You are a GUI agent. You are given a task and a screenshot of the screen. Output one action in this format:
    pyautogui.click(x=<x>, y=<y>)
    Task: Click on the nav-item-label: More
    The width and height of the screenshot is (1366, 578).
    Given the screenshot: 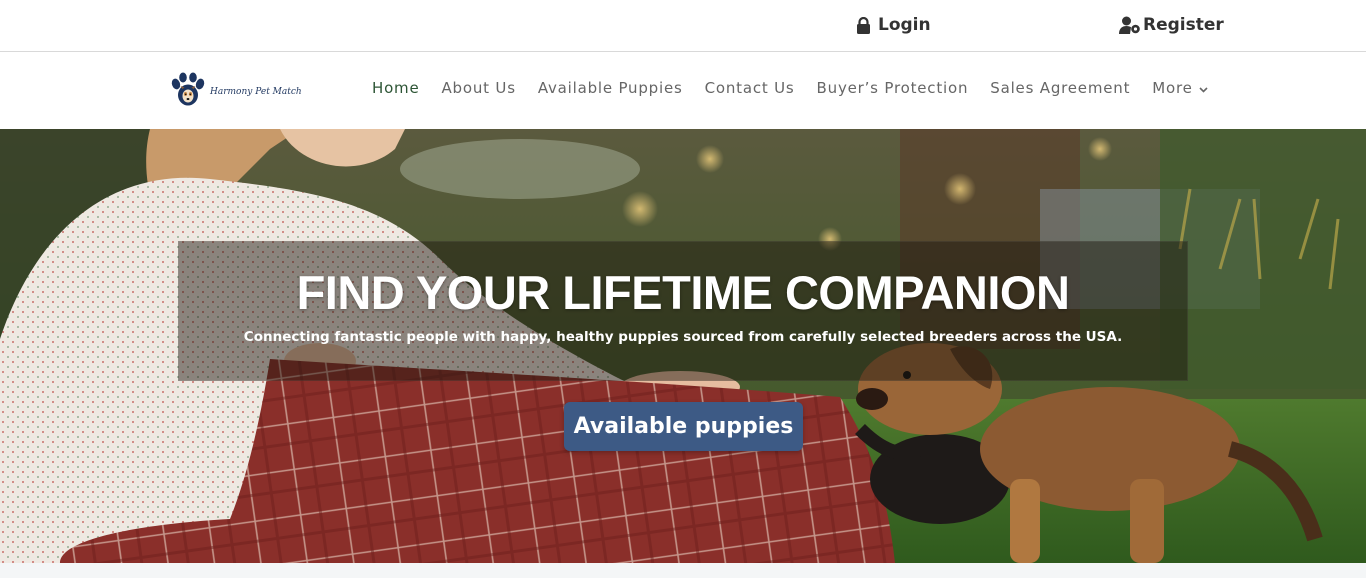 What is the action you would take?
    pyautogui.click(x=1172, y=88)
    